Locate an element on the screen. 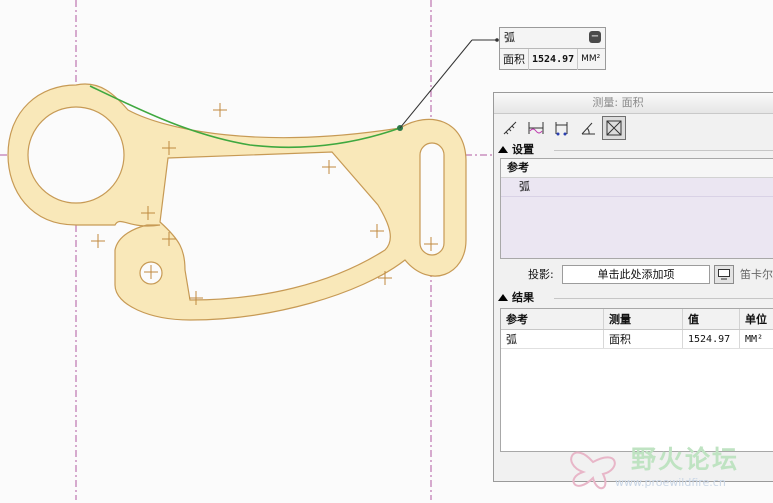 This screenshot has width=773, height=503. diameter-tool-icon is located at coordinates (562, 128).